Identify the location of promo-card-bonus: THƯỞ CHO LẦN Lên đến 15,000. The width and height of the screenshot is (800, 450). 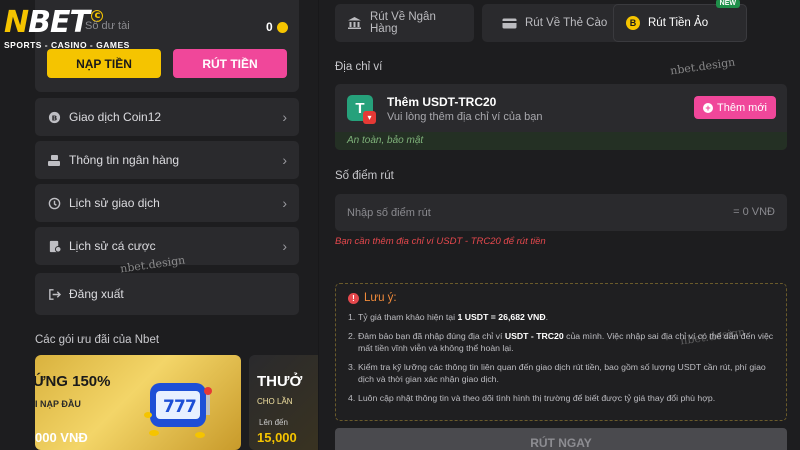
(289, 402).